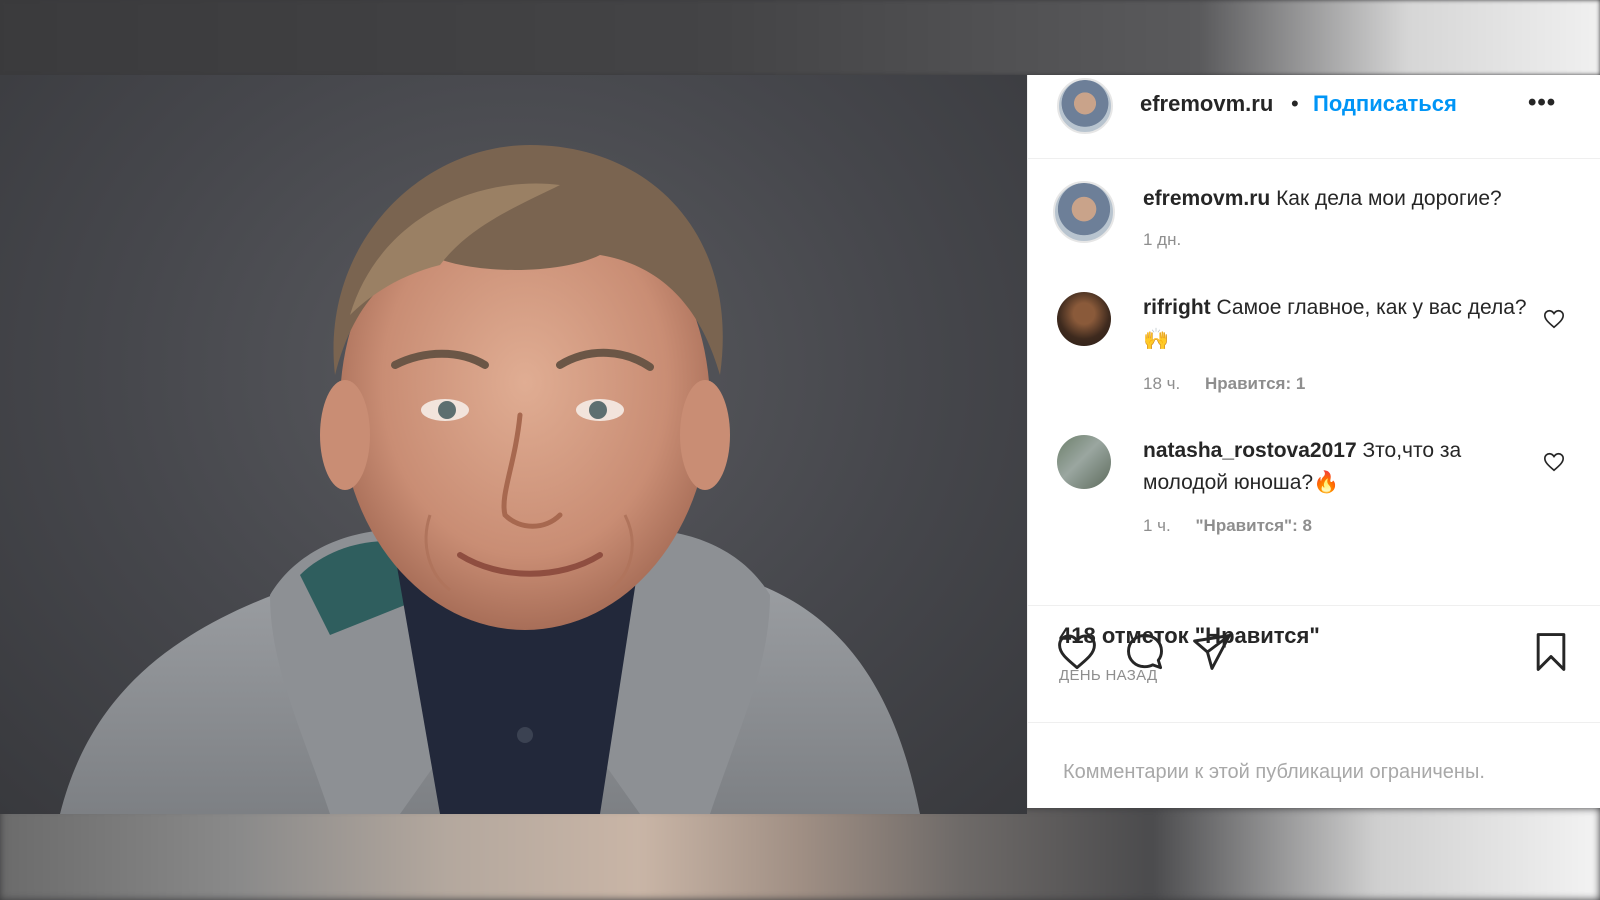  What do you see at coordinates (1177, 307) in the screenshot?
I see `comment-username: rifright` at bounding box center [1177, 307].